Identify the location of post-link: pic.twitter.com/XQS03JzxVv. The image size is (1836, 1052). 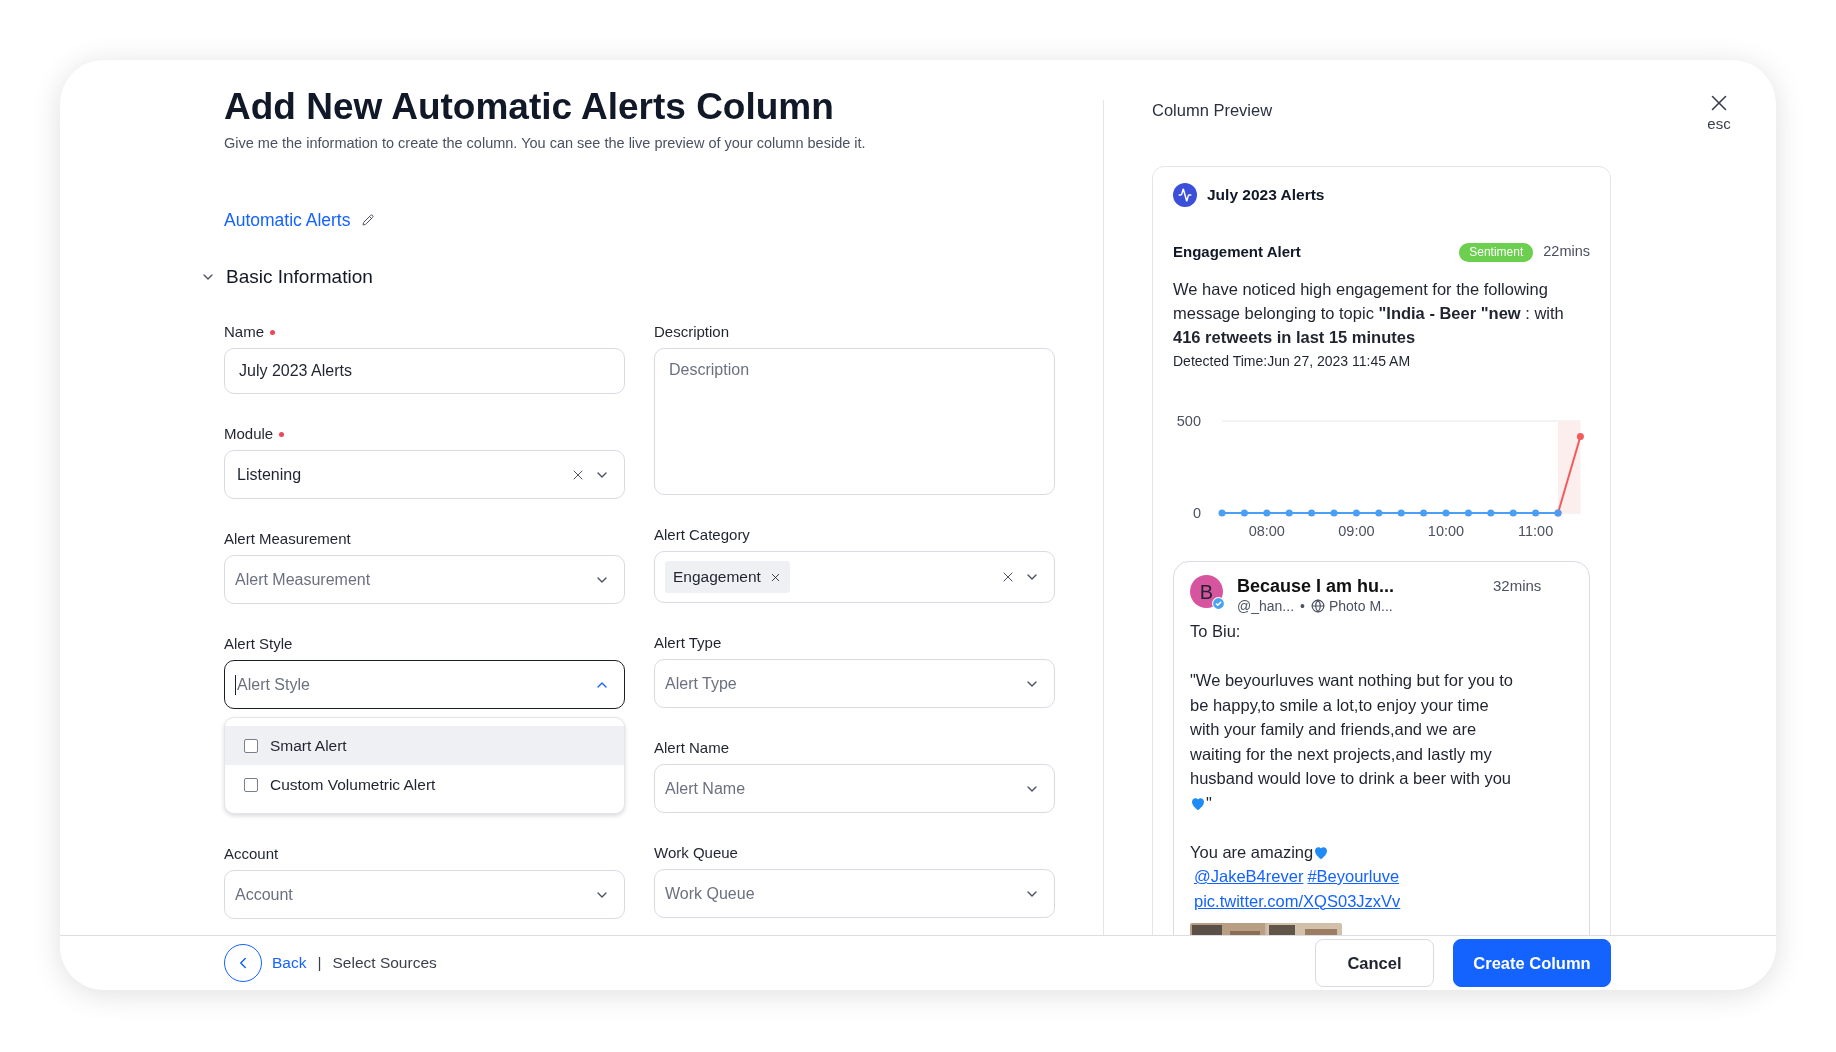
(1297, 900).